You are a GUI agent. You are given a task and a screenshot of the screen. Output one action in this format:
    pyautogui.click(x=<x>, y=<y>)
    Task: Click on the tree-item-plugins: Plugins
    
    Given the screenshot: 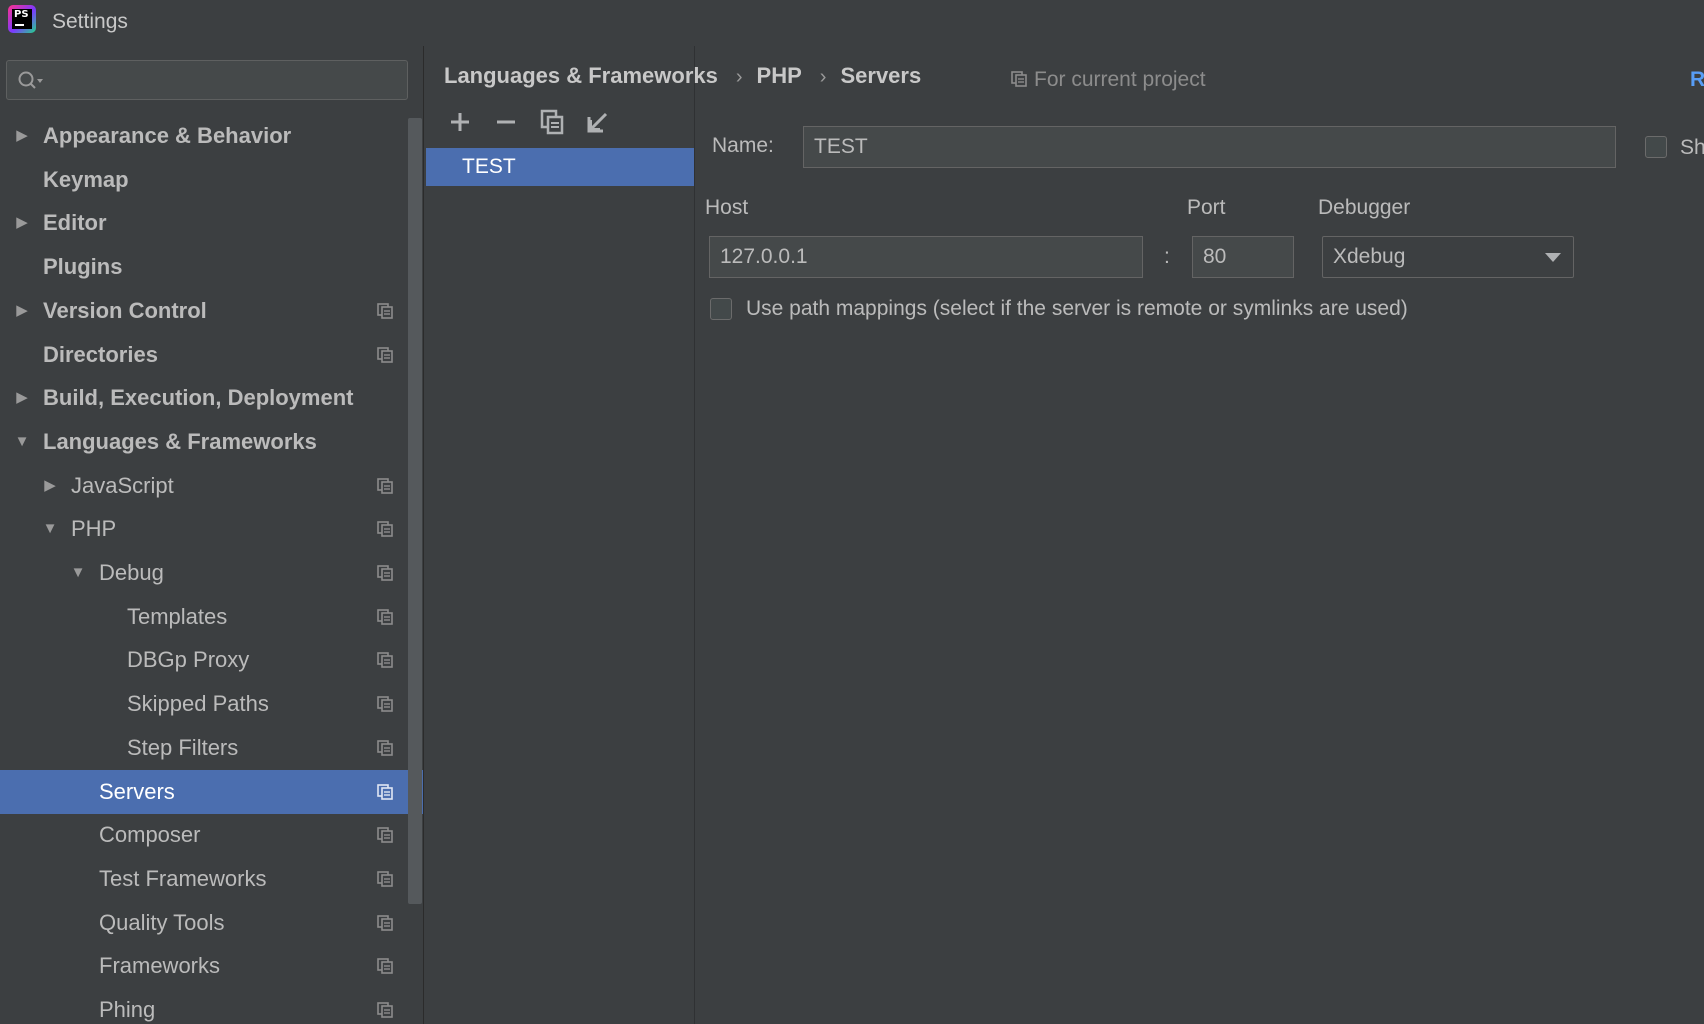 What is the action you would take?
    pyautogui.click(x=211, y=267)
    